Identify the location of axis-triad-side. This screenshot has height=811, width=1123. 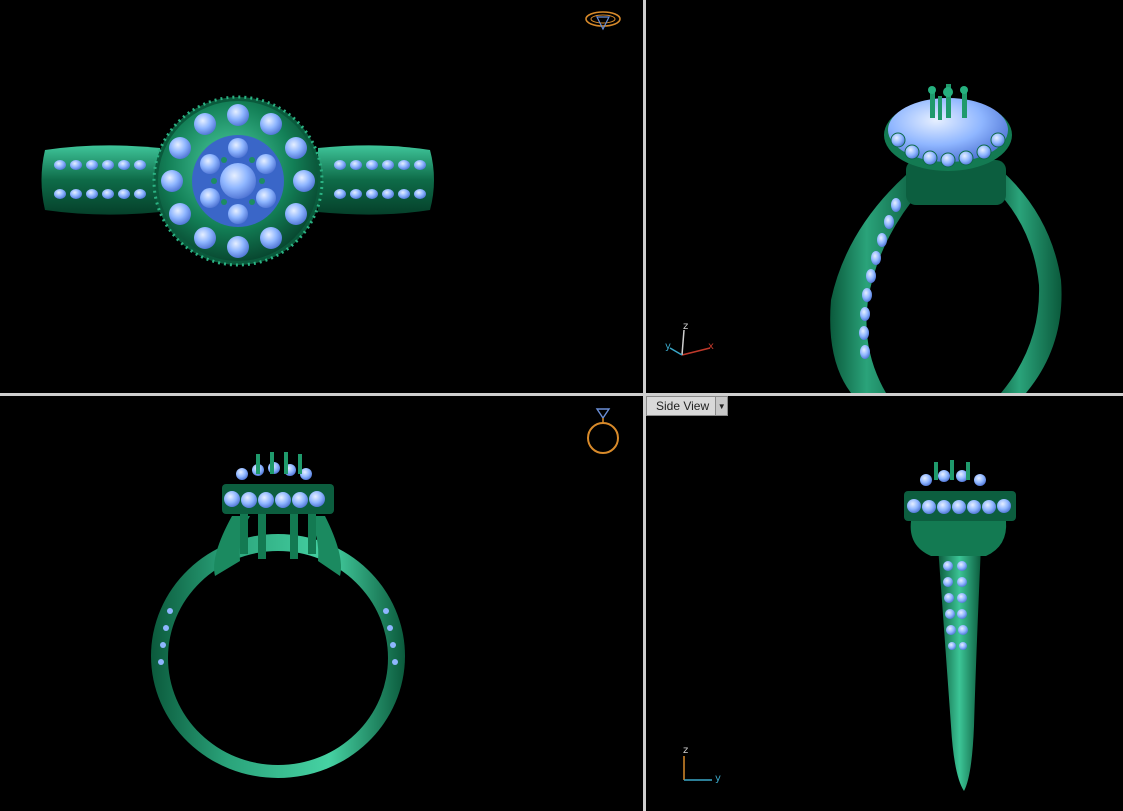
(697, 768).